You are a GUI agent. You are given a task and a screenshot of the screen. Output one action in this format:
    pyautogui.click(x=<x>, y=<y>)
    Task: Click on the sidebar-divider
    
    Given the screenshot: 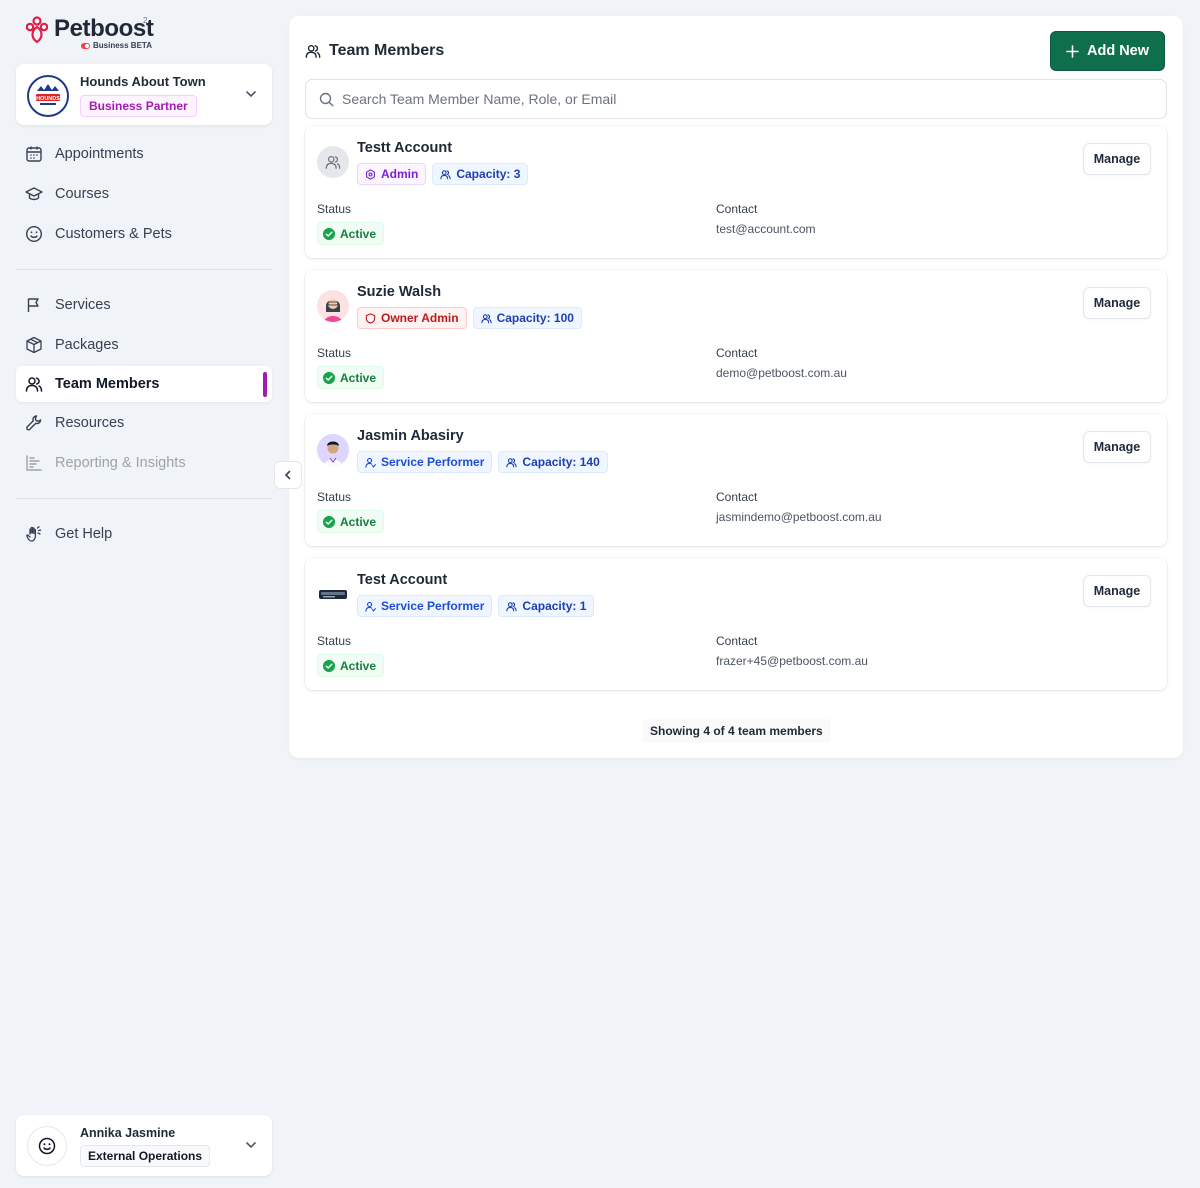 What is the action you would take?
    pyautogui.click(x=144, y=498)
    